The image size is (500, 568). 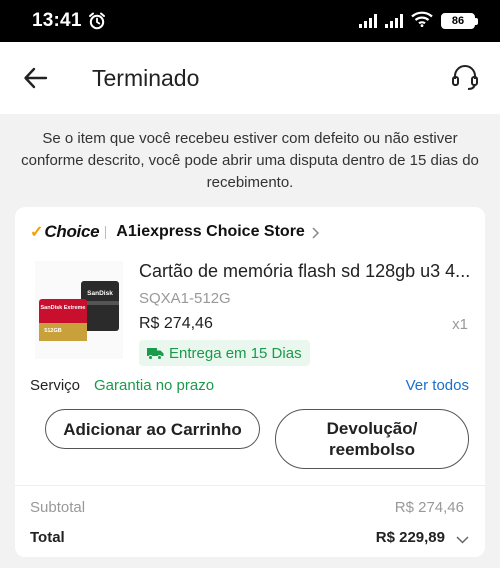 I want to click on app-header: Terminado, so click(x=250, y=78).